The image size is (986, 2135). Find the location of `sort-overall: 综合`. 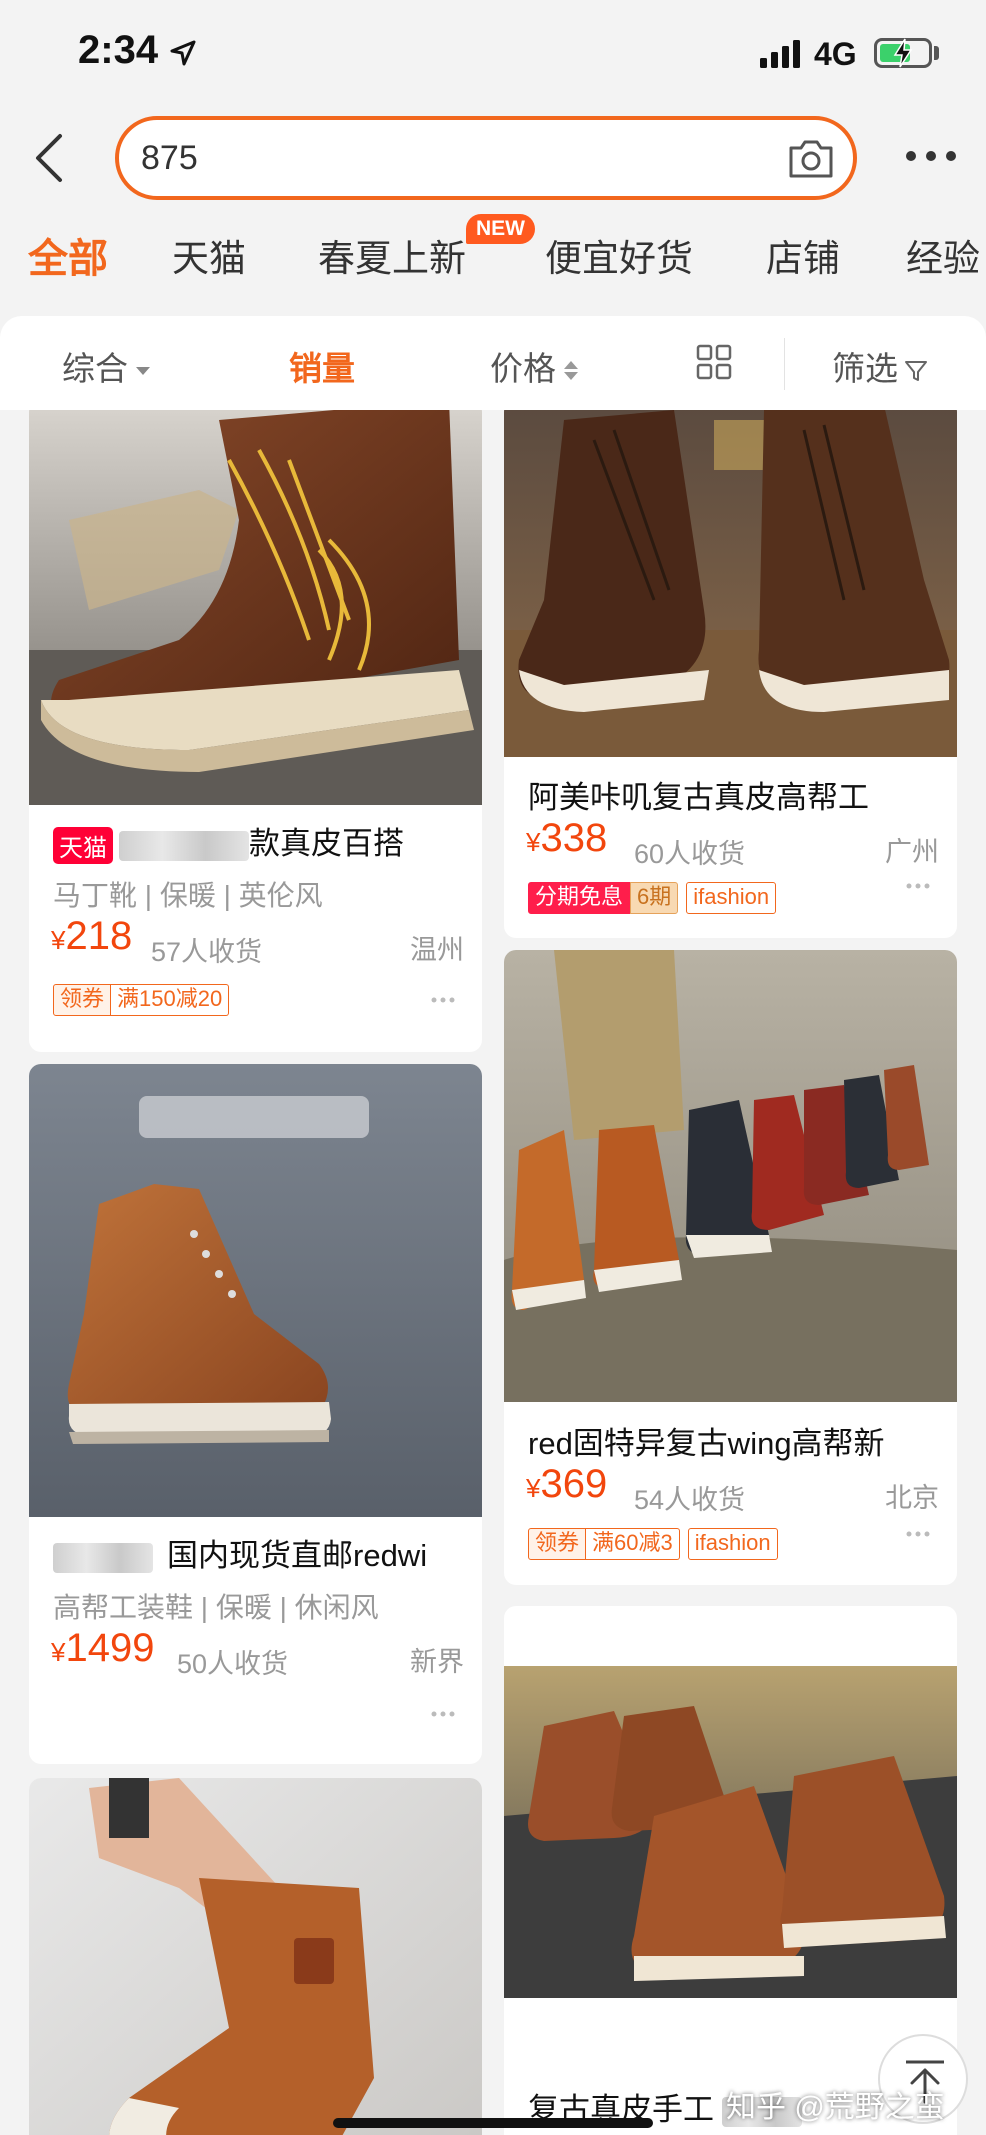

sort-overall: 综合 is located at coordinates (106, 366).